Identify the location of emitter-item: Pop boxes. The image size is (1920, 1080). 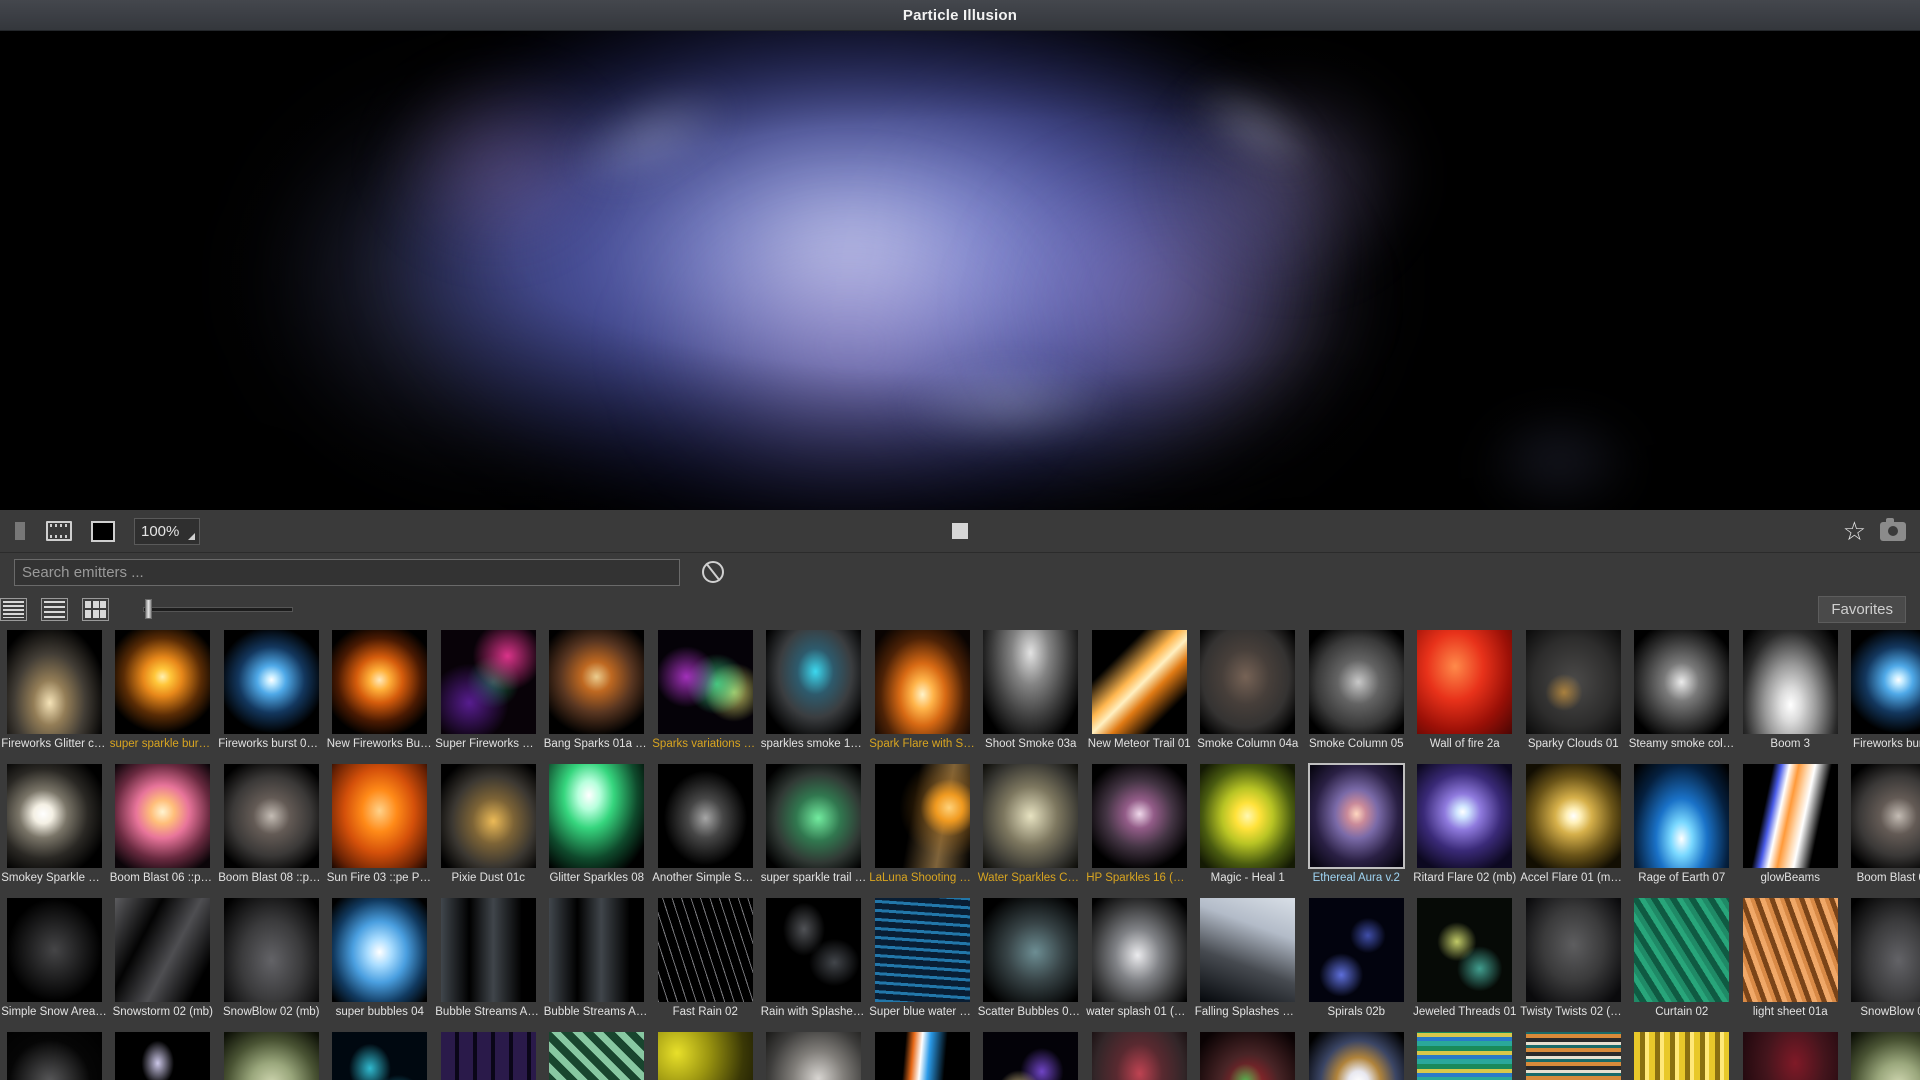
(488, 1054).